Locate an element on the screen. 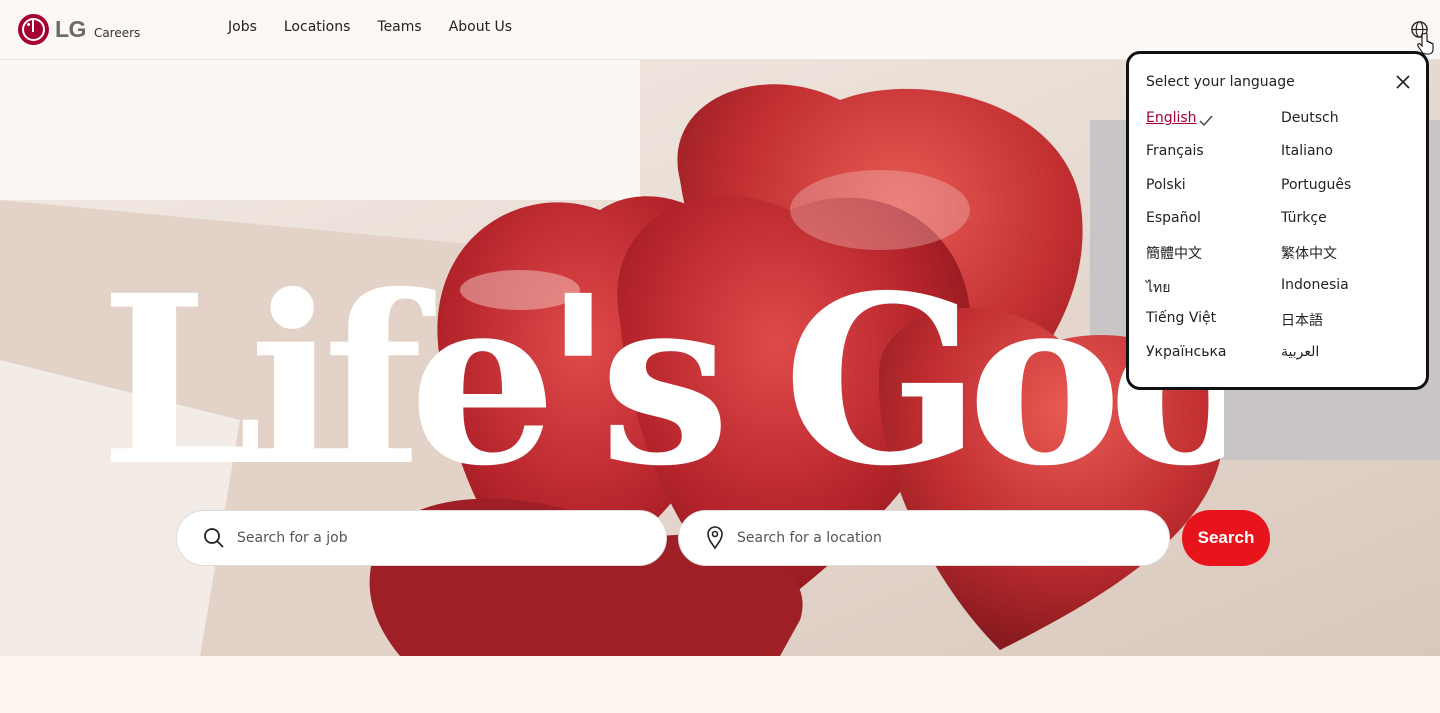 This screenshot has width=1440, height=713. logo-subtitle: Careers is located at coordinates (117, 32).